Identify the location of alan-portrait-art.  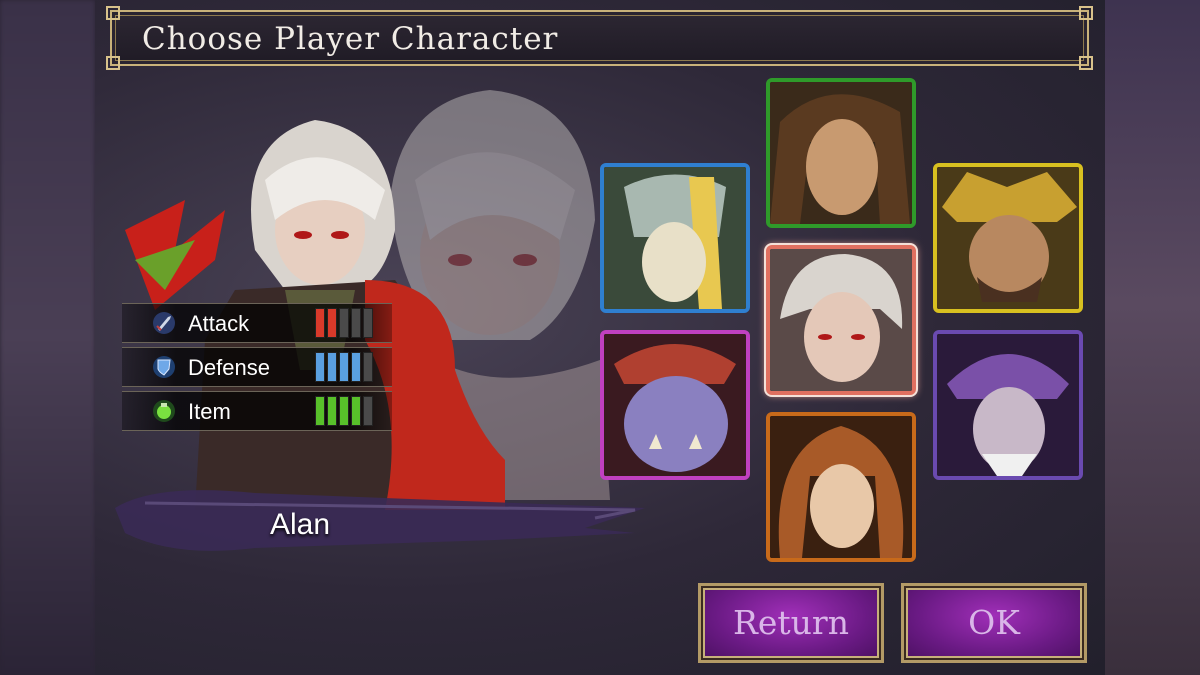
(841, 320).